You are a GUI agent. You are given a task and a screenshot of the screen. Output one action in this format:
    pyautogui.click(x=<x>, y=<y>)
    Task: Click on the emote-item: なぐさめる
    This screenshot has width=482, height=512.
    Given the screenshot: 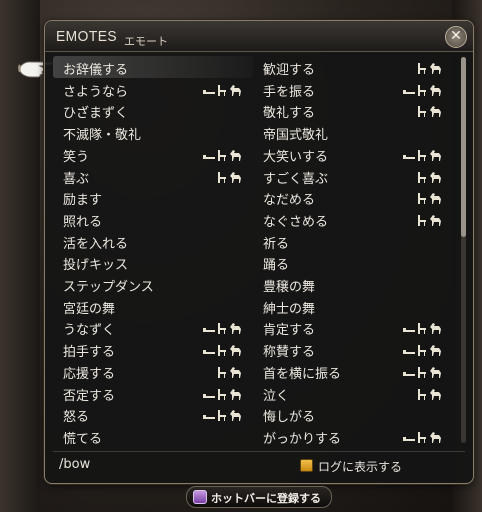 What is the action you would take?
    pyautogui.click(x=353, y=219)
    